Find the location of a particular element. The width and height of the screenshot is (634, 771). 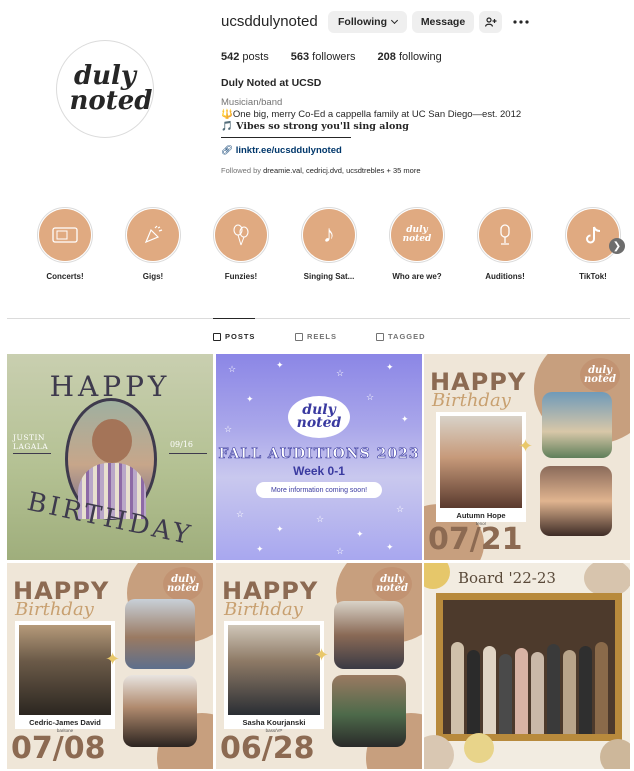

more-options-button is located at coordinates (521, 22).